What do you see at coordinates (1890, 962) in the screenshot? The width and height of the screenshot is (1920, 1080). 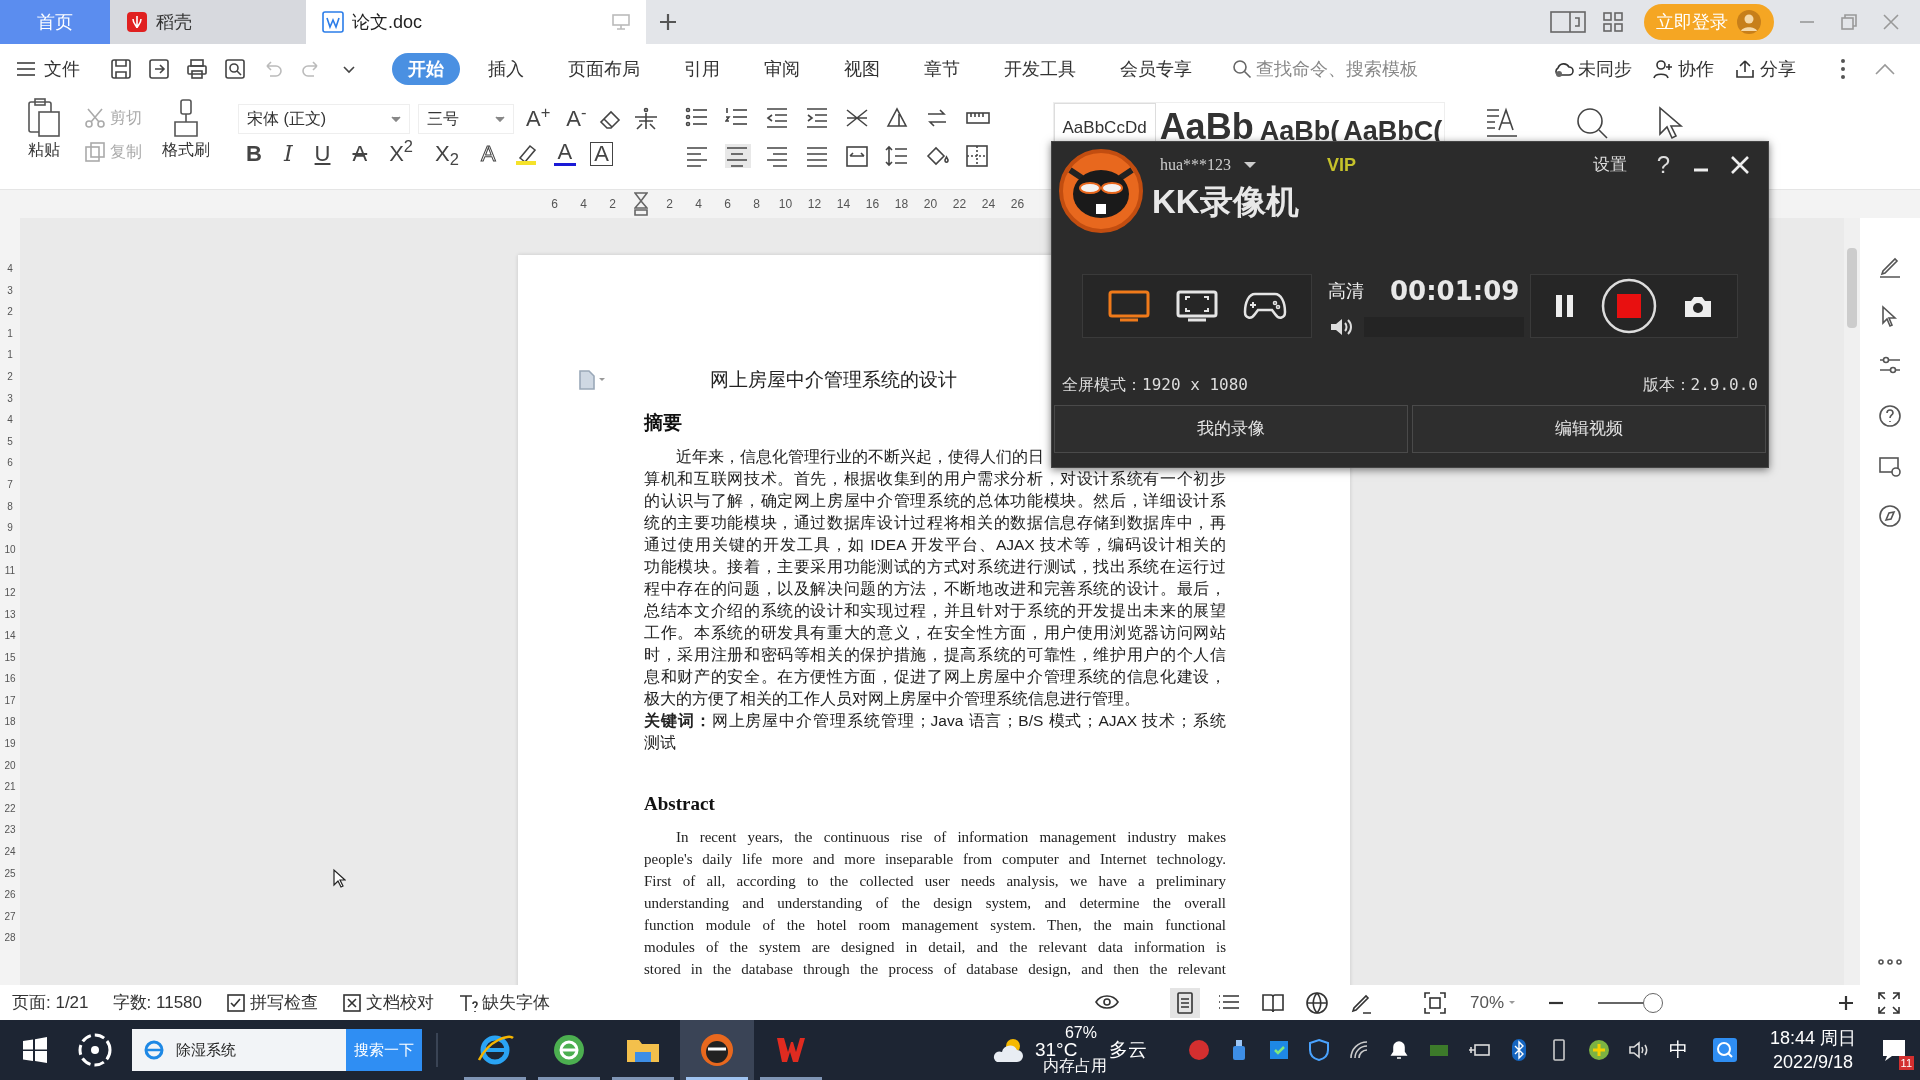 I see `more-icon` at bounding box center [1890, 962].